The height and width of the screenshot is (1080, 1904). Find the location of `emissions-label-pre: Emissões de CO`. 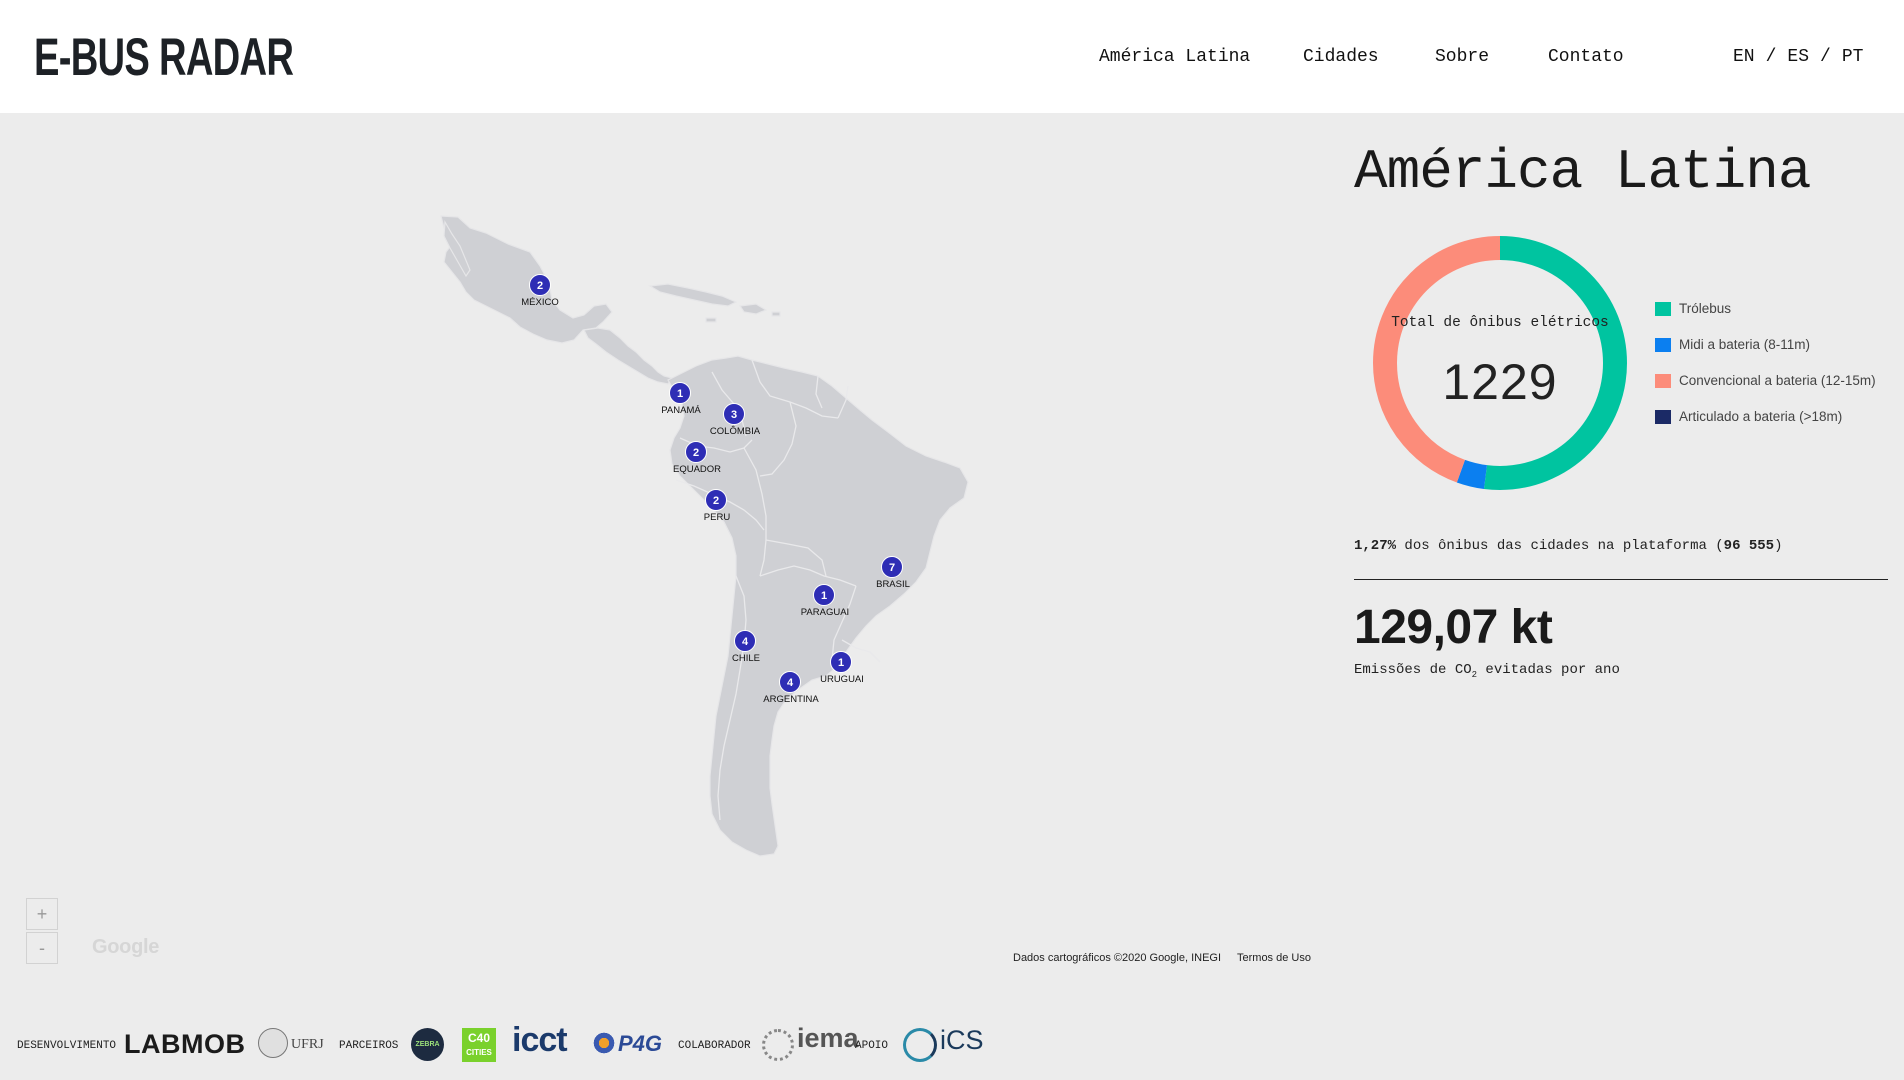

emissions-label-pre: Emissões de CO is located at coordinates (1413, 670).